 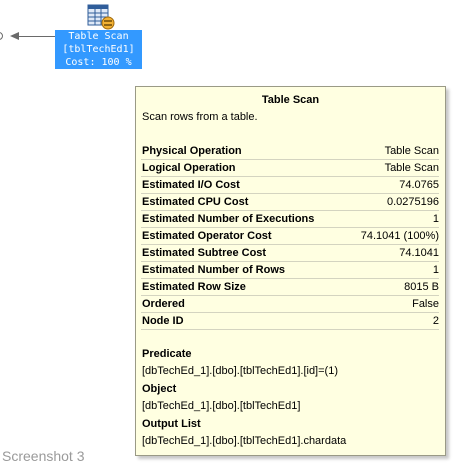 I want to click on property-row: Estimated Subtree Cost 74.1041, so click(x=290, y=253).